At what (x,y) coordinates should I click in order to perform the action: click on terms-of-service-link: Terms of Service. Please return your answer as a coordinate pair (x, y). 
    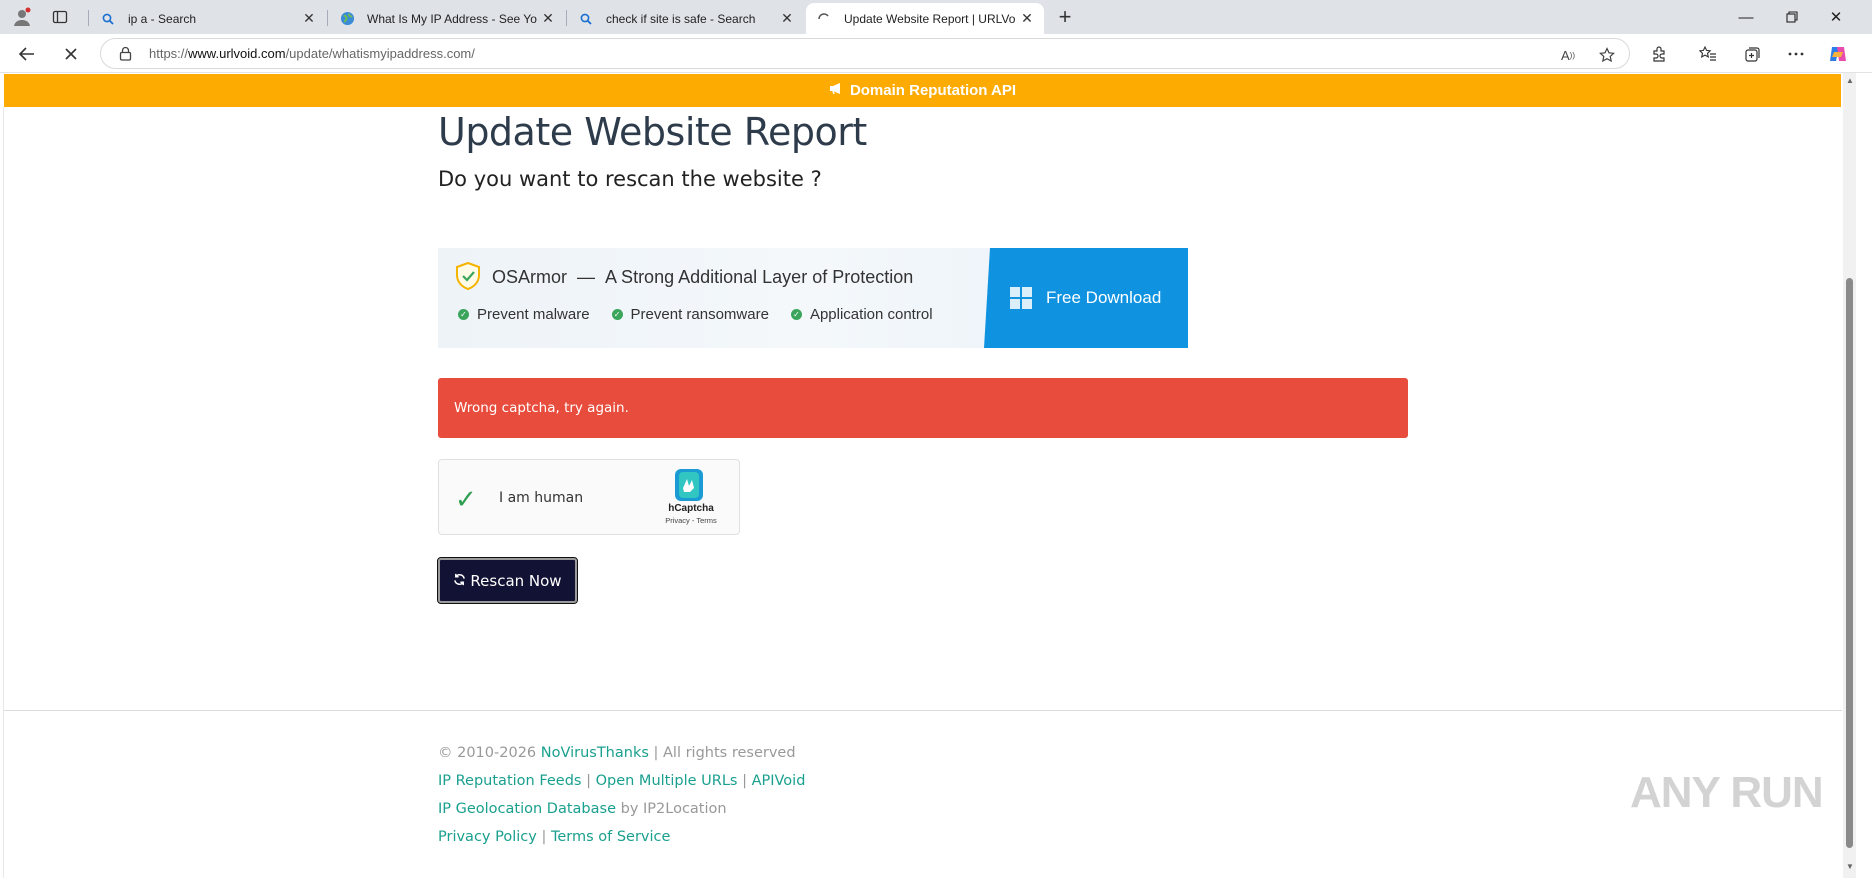
    Looking at the image, I should click on (610, 837).